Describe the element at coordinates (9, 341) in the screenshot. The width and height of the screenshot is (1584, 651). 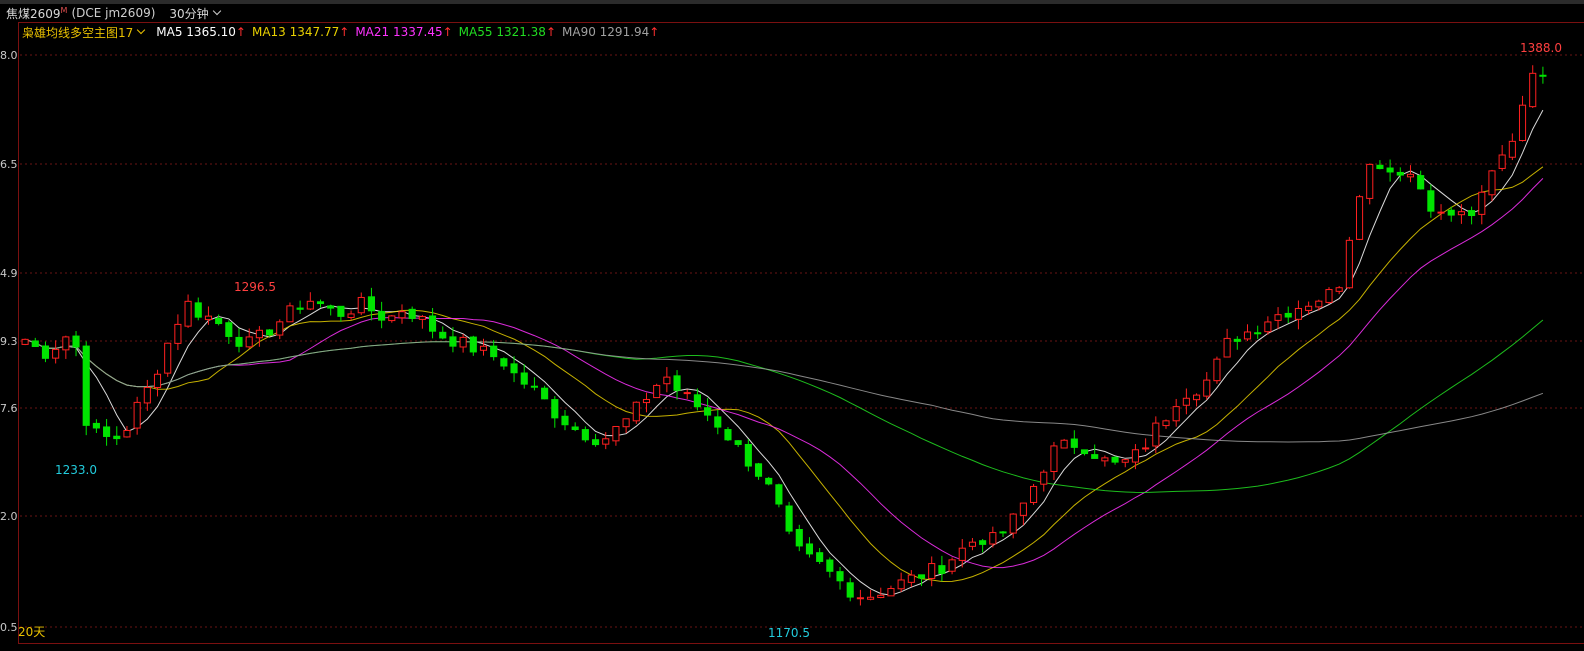
I see `y-tick-label: 9.3` at that location.